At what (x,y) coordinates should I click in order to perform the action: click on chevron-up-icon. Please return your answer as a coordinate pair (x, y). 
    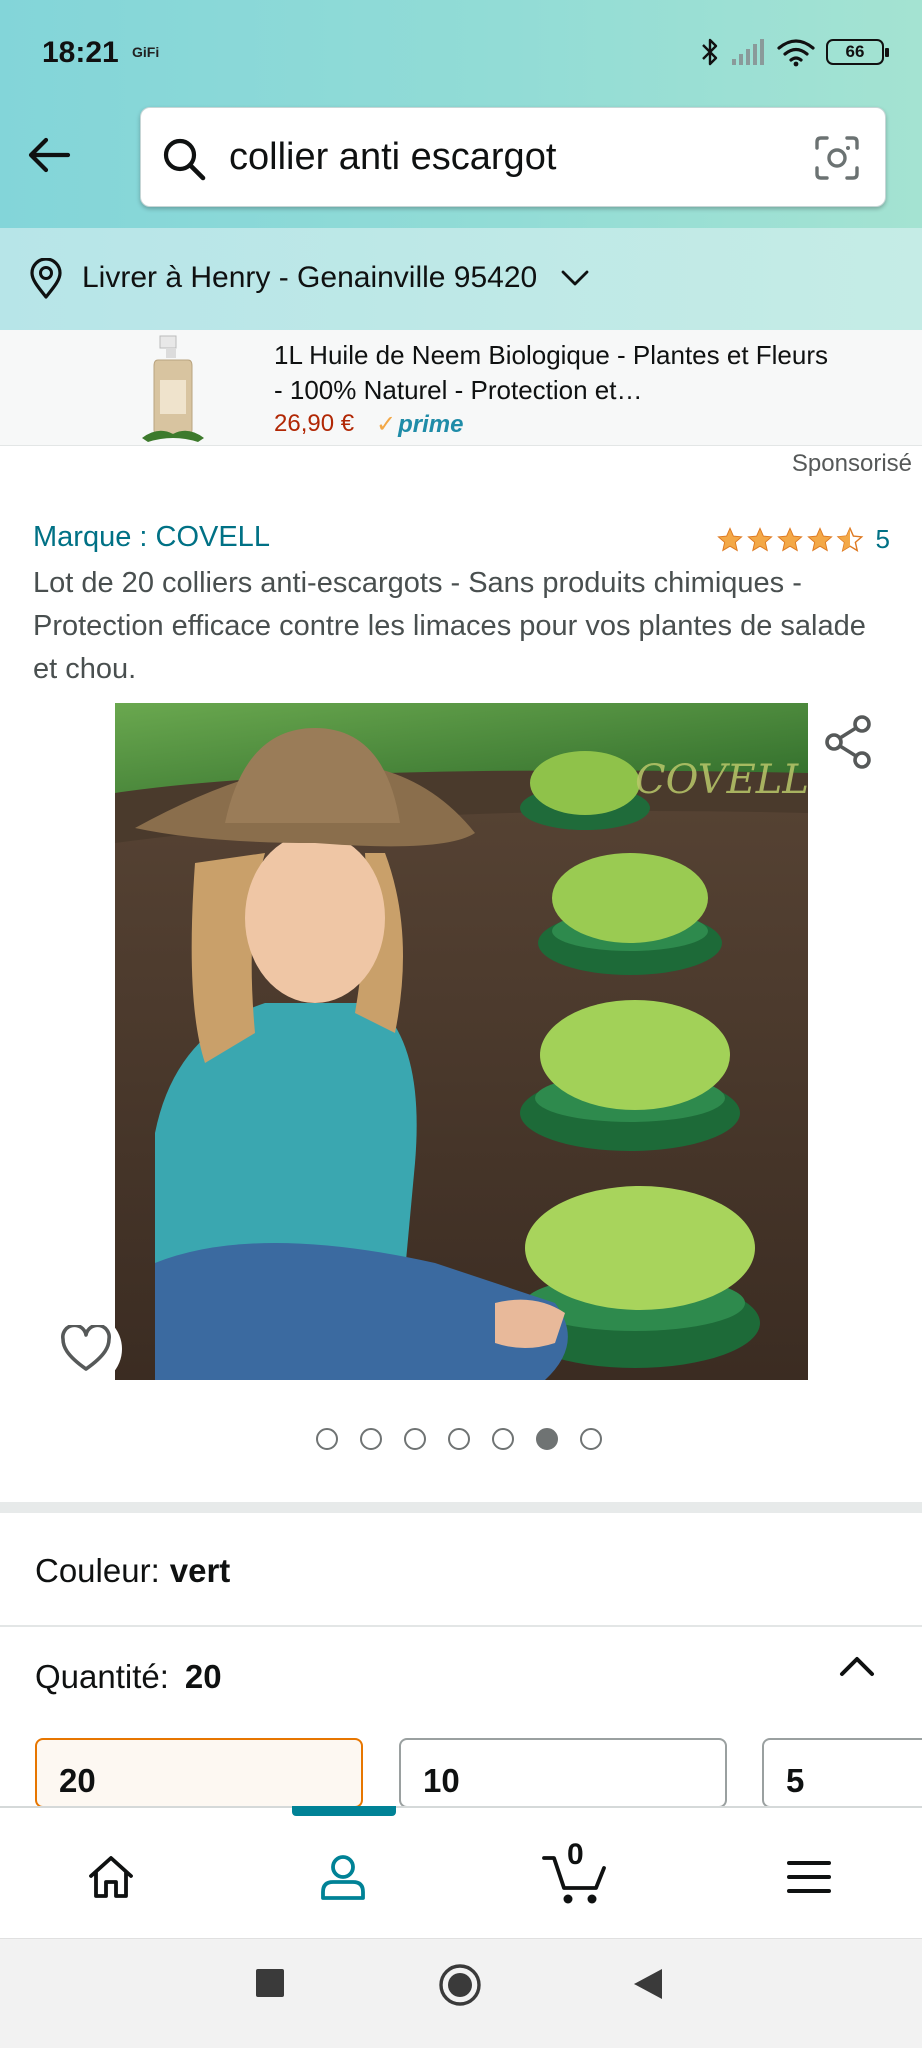
    Looking at the image, I should click on (857, 1667).